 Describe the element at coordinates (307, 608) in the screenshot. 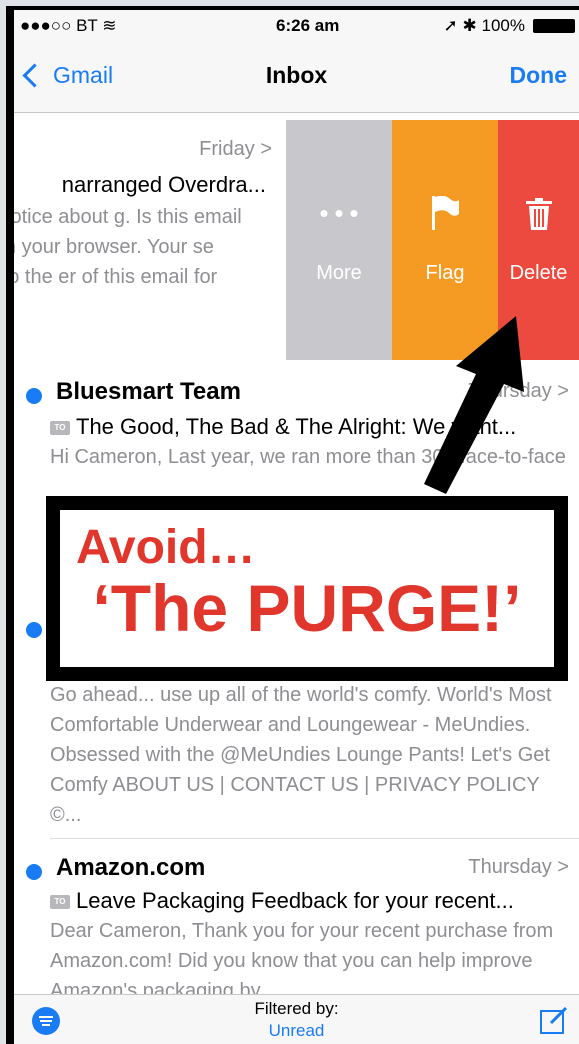

I see `annotation-line-2: ‘The PURGE!’` at that location.